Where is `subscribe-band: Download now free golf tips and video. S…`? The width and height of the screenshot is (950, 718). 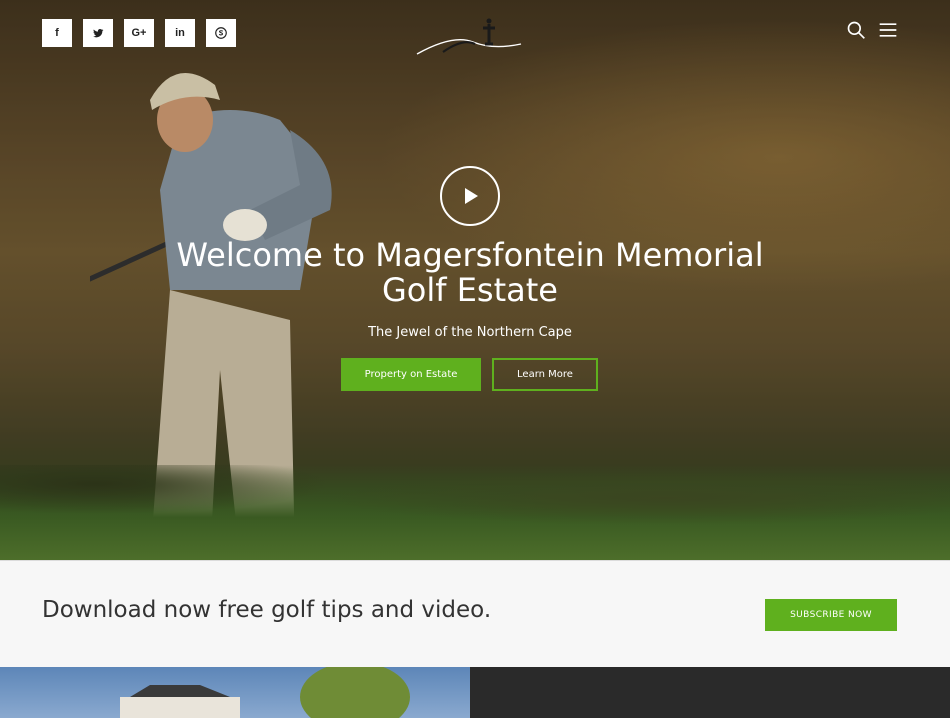
subscribe-band: Download now free golf tips and video. S… is located at coordinates (475, 613).